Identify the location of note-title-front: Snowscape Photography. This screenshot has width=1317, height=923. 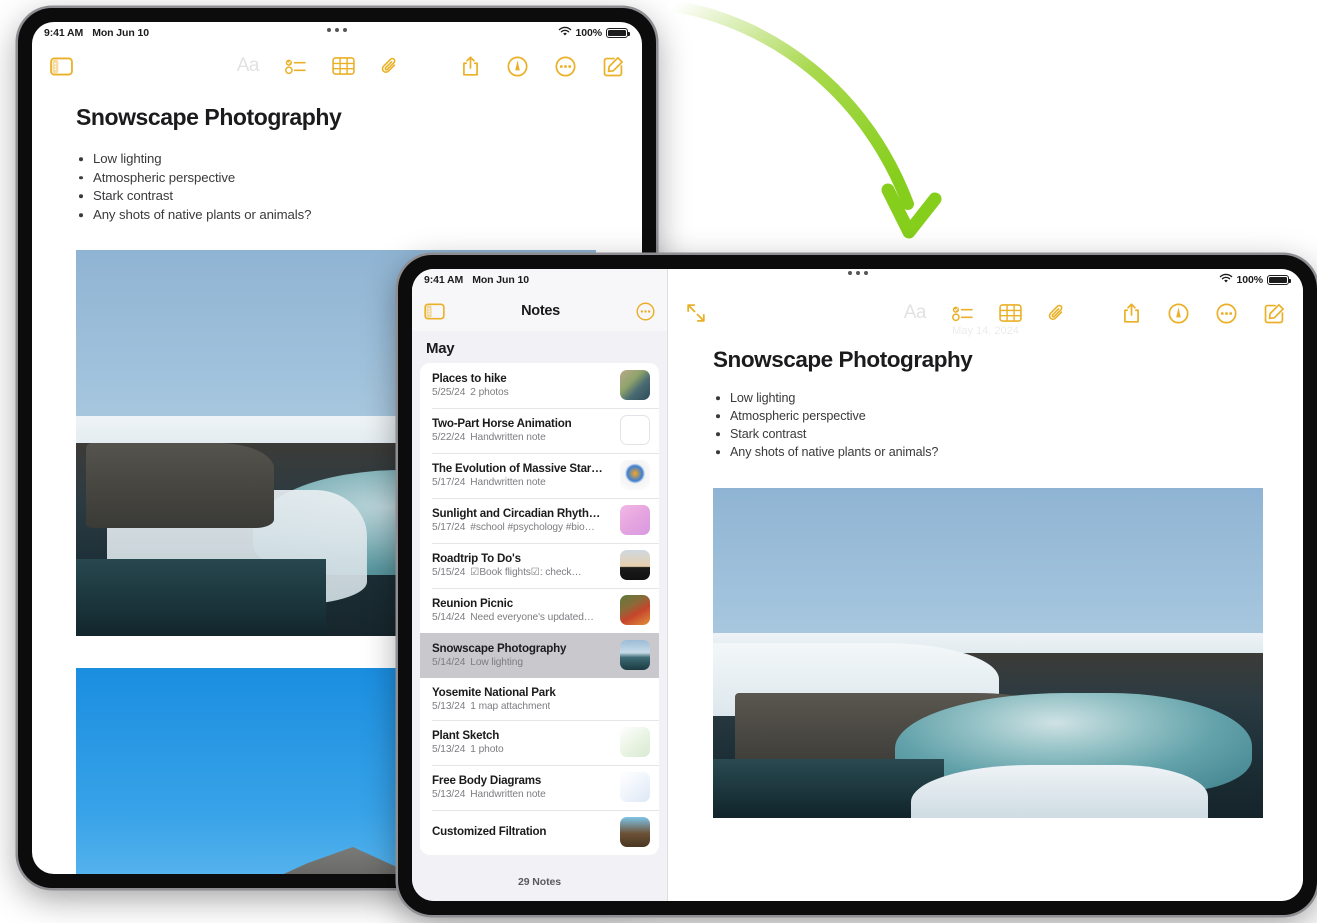
(843, 359).